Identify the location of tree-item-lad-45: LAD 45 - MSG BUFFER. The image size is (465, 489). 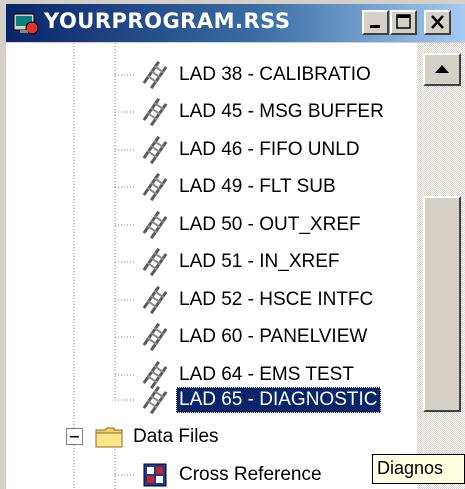
(263, 112).